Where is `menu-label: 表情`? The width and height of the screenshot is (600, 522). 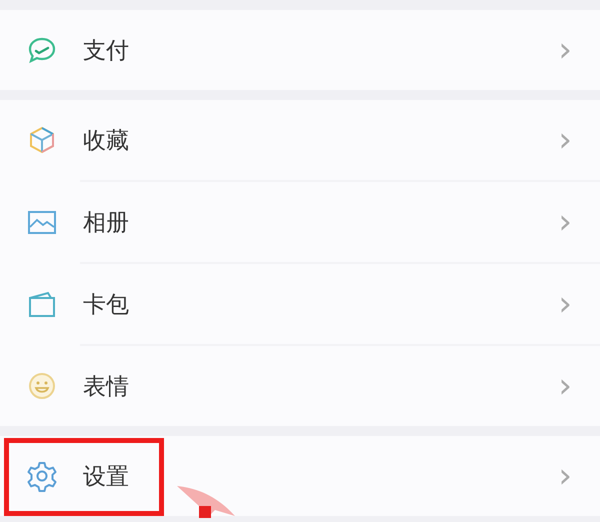
menu-label: 表情 is located at coordinates (106, 387).